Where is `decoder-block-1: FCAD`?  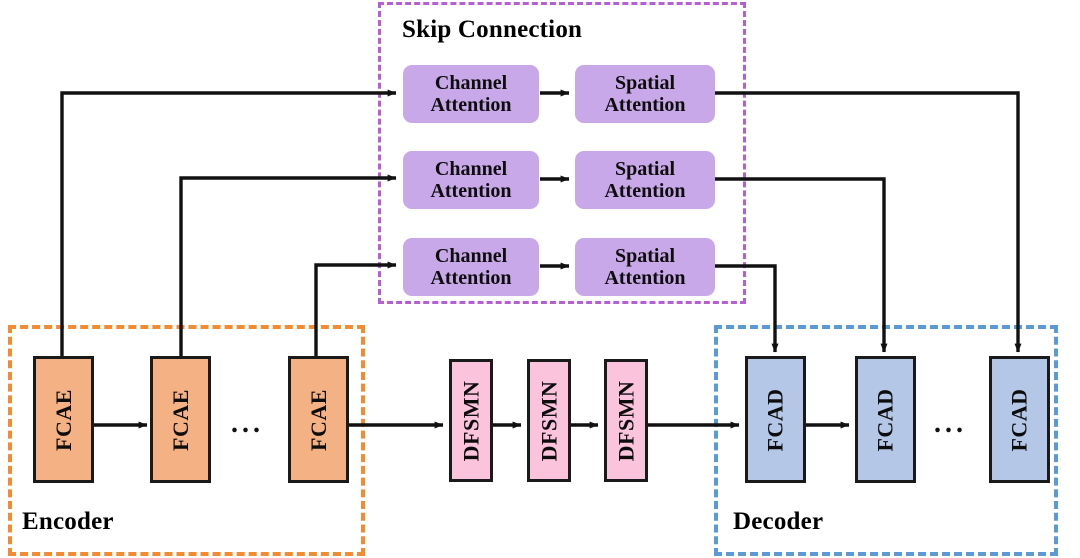
decoder-block-1: FCAD is located at coordinates (775, 419).